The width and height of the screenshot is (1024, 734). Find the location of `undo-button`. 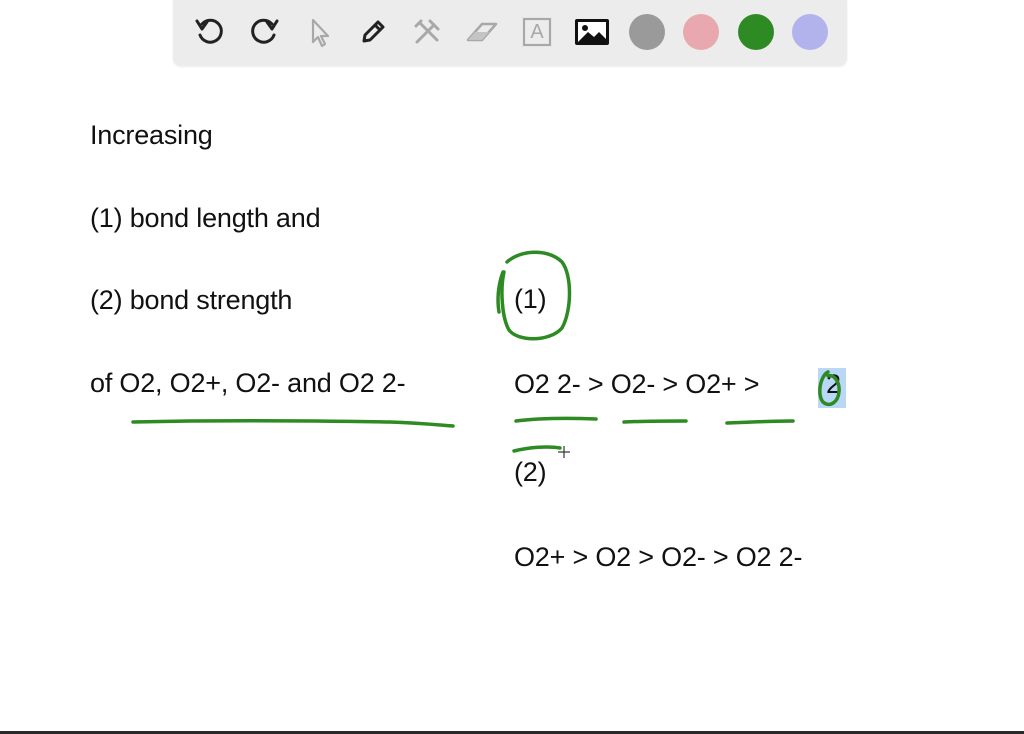

undo-button is located at coordinates (210, 32).